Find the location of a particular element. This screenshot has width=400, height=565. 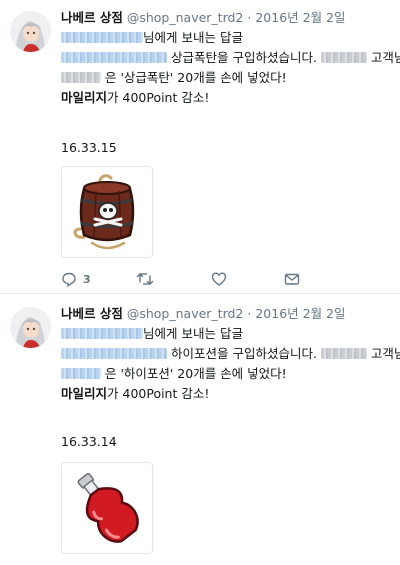

tweet-divider is located at coordinates (200, 293).